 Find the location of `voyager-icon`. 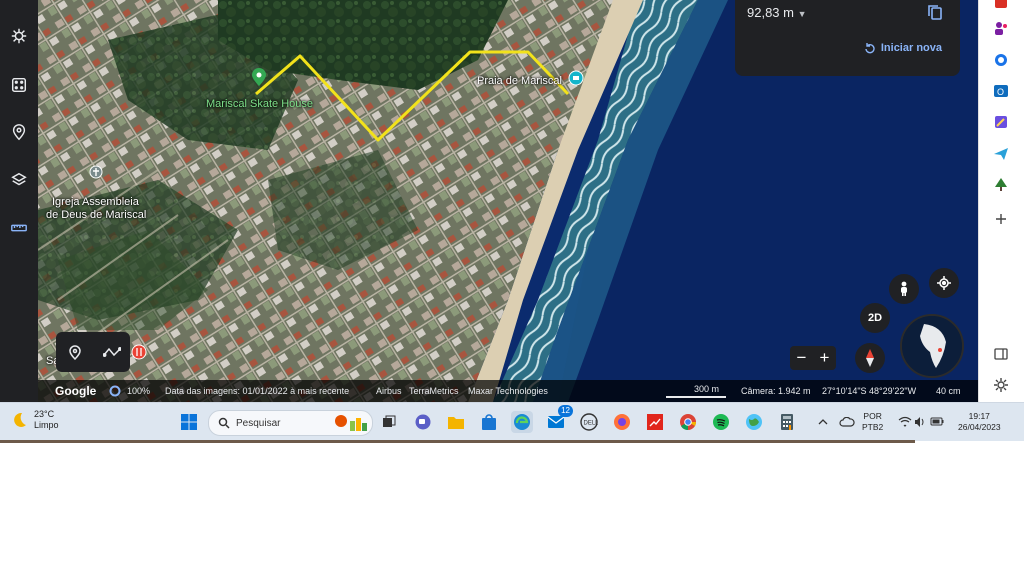

voyager-icon is located at coordinates (19, 36).